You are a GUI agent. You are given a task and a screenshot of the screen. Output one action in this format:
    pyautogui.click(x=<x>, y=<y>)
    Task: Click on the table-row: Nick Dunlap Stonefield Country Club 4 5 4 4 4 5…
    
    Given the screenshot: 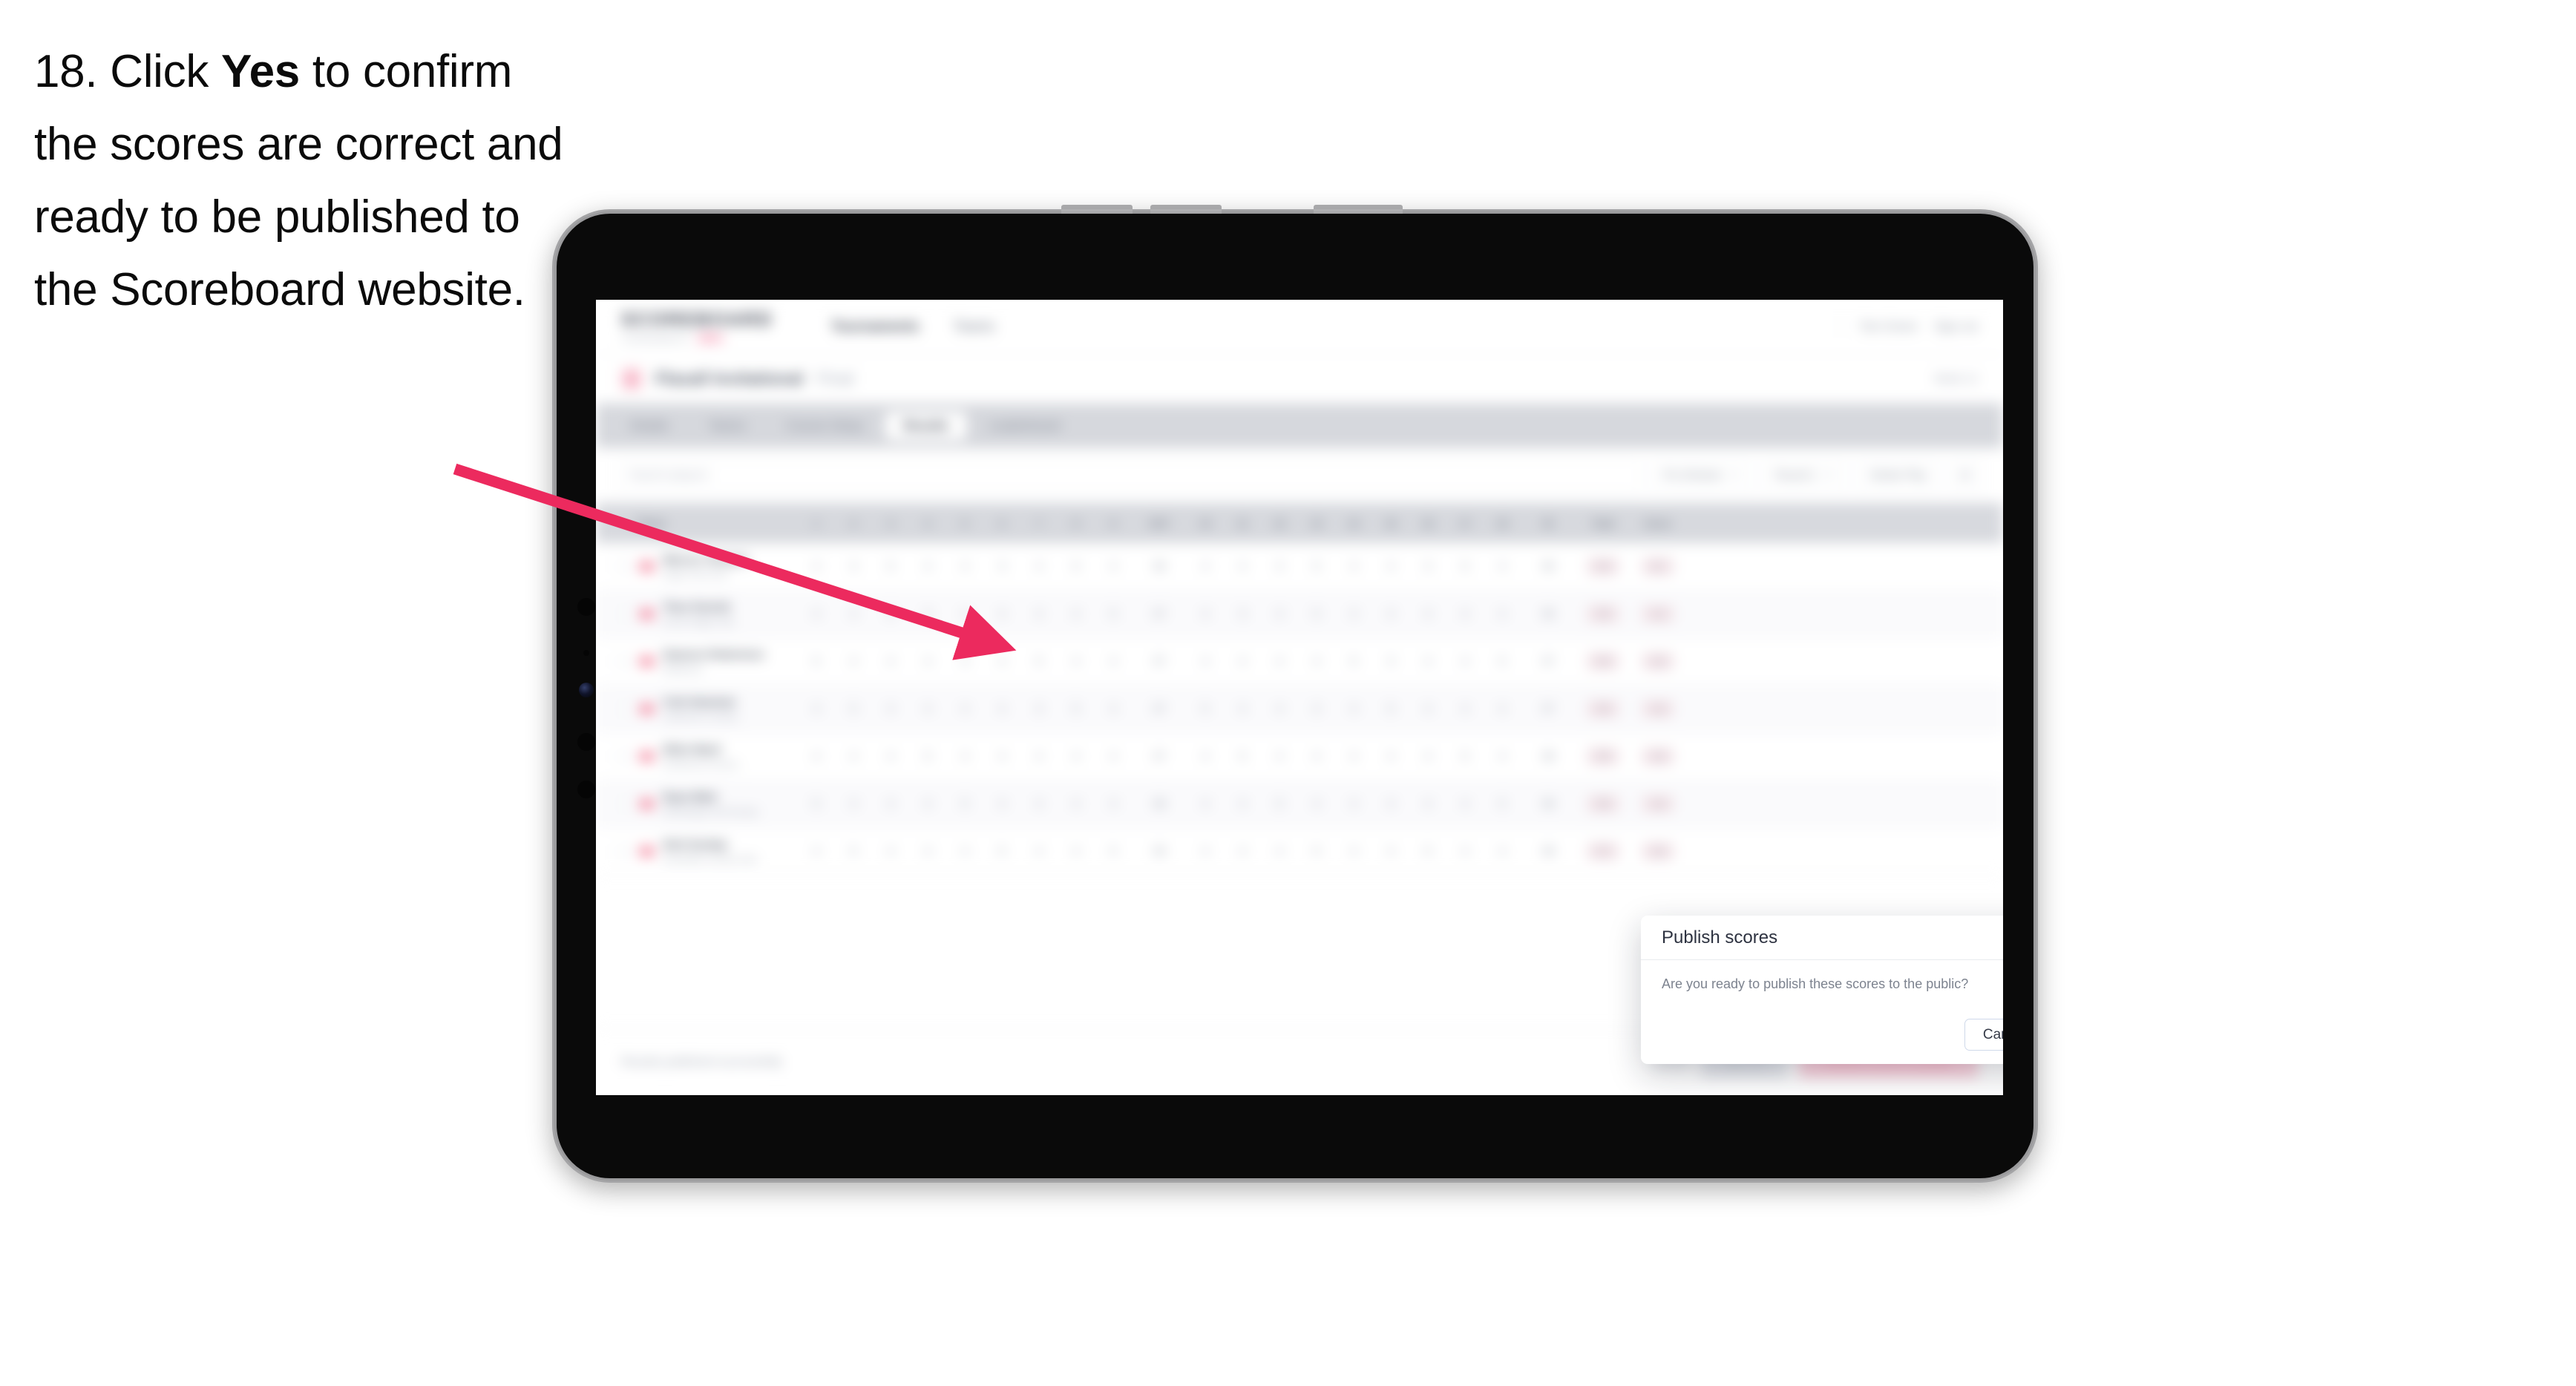 What is the action you would take?
    pyautogui.click(x=1299, y=852)
    